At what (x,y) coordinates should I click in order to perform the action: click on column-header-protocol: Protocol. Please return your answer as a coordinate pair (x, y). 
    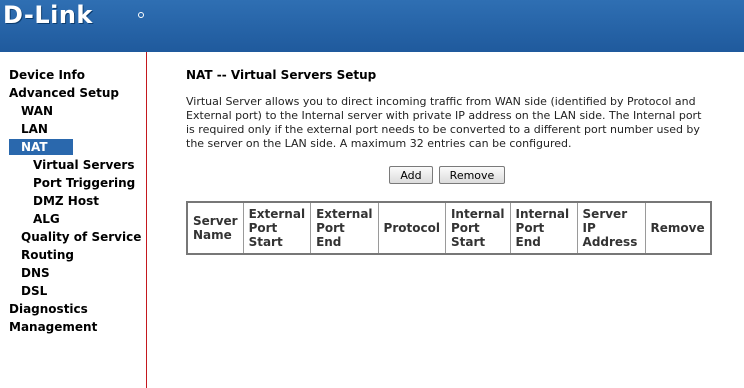
    Looking at the image, I should click on (411, 228).